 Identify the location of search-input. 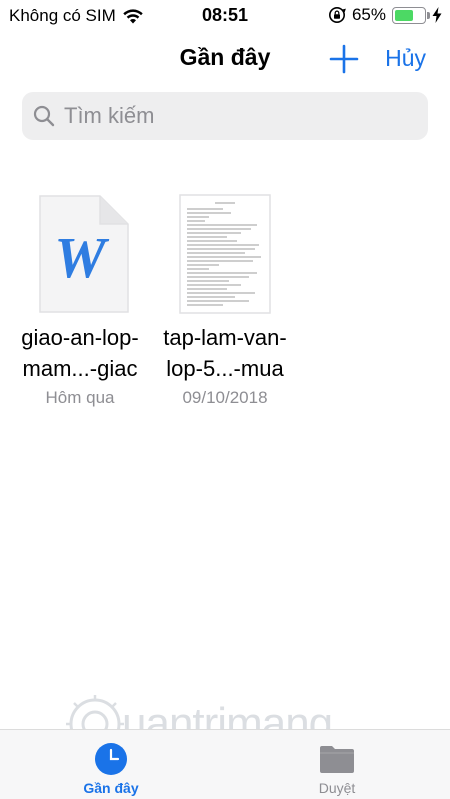
(234, 116).